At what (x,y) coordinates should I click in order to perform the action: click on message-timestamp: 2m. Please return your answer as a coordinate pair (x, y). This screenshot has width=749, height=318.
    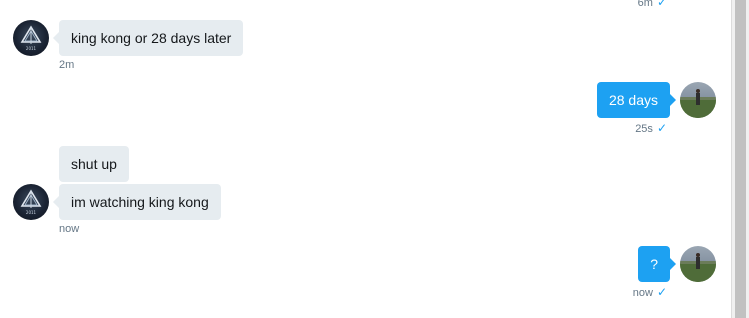
    Looking at the image, I should click on (66, 65).